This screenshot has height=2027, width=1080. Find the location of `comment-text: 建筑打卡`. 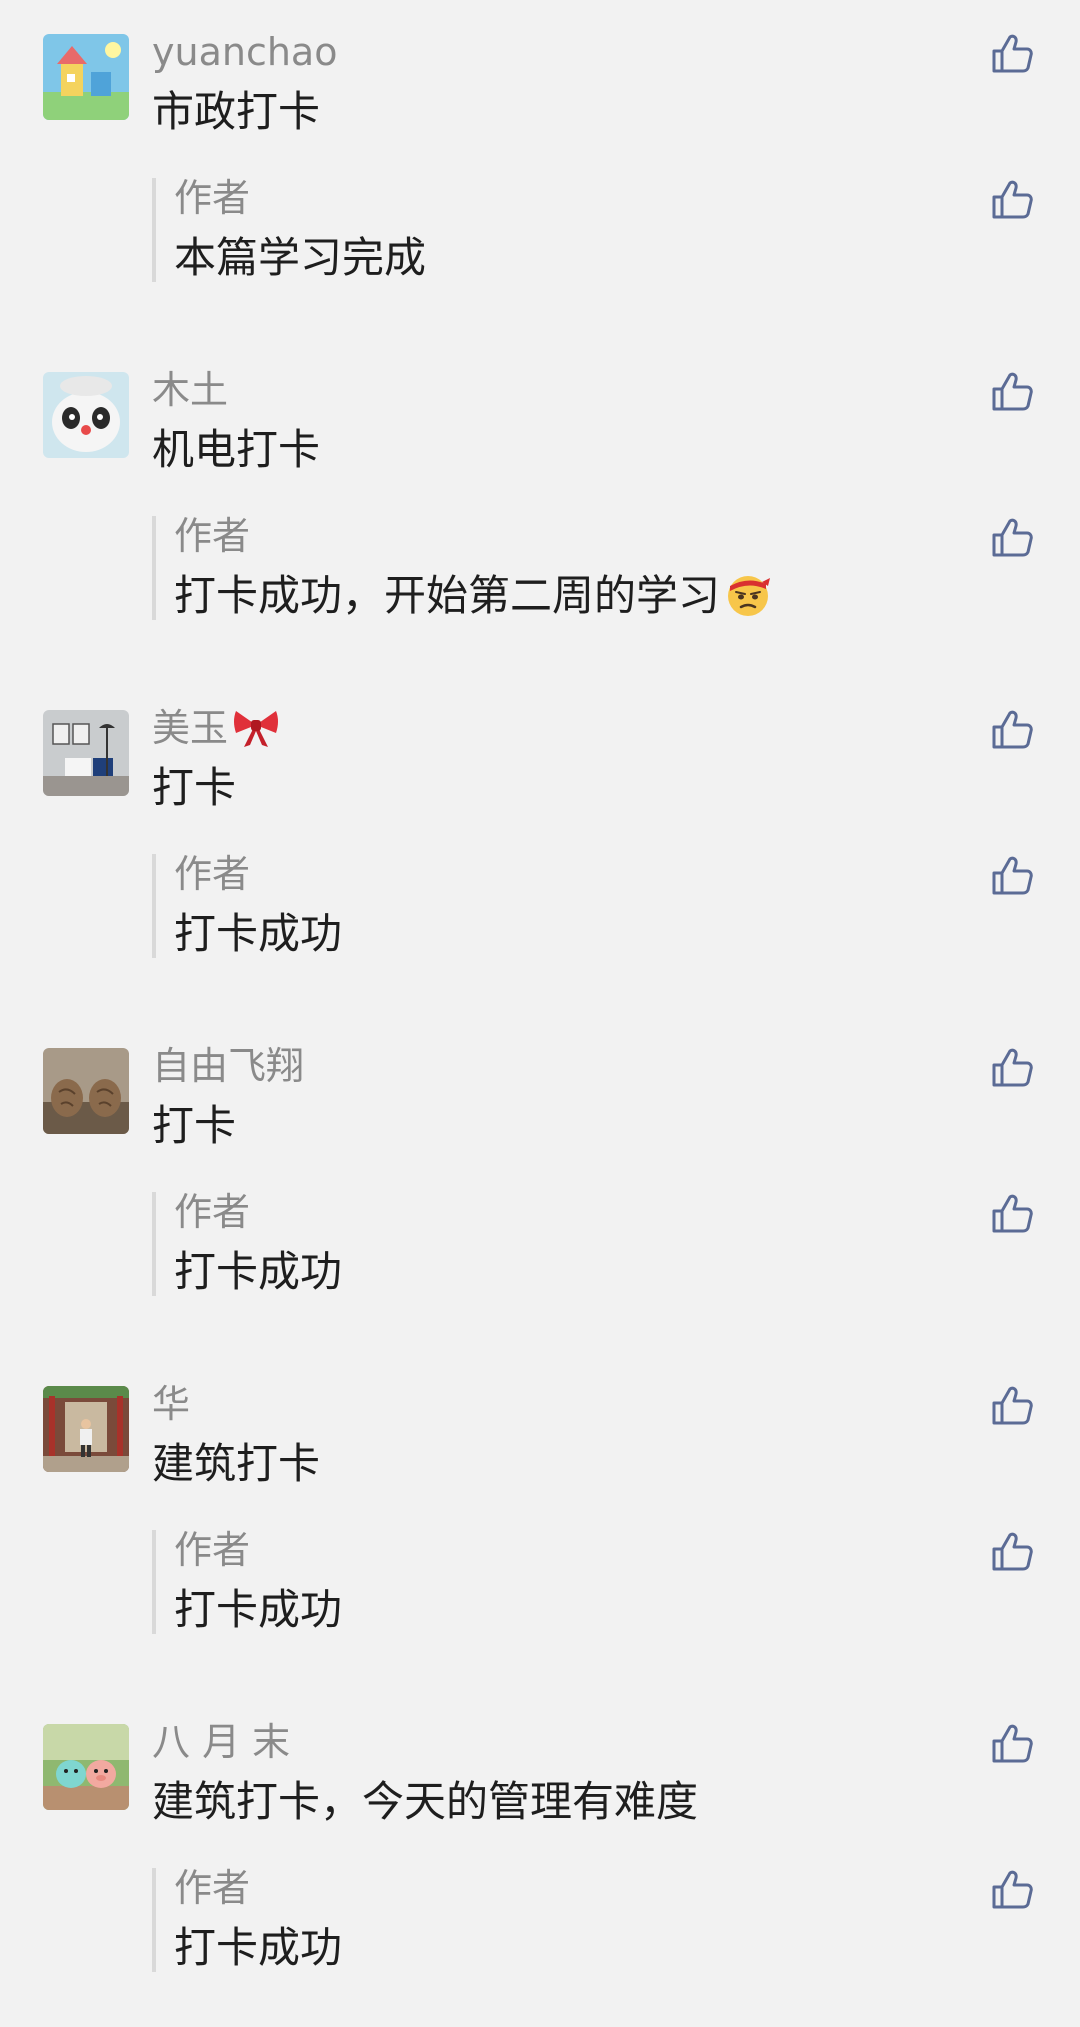

comment-text: 建筑打卡 is located at coordinates (236, 1463).